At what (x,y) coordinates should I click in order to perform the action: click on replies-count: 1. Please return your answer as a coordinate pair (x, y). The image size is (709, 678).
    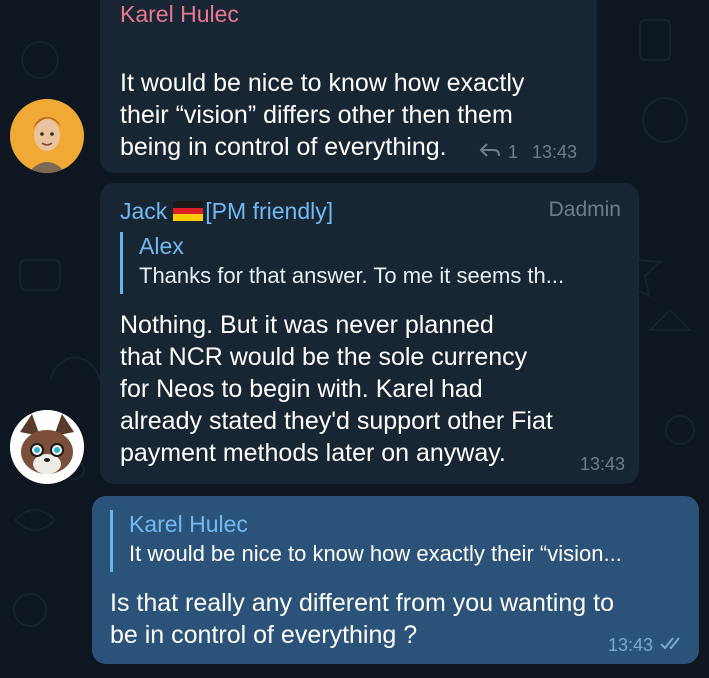
    Looking at the image, I should click on (513, 152).